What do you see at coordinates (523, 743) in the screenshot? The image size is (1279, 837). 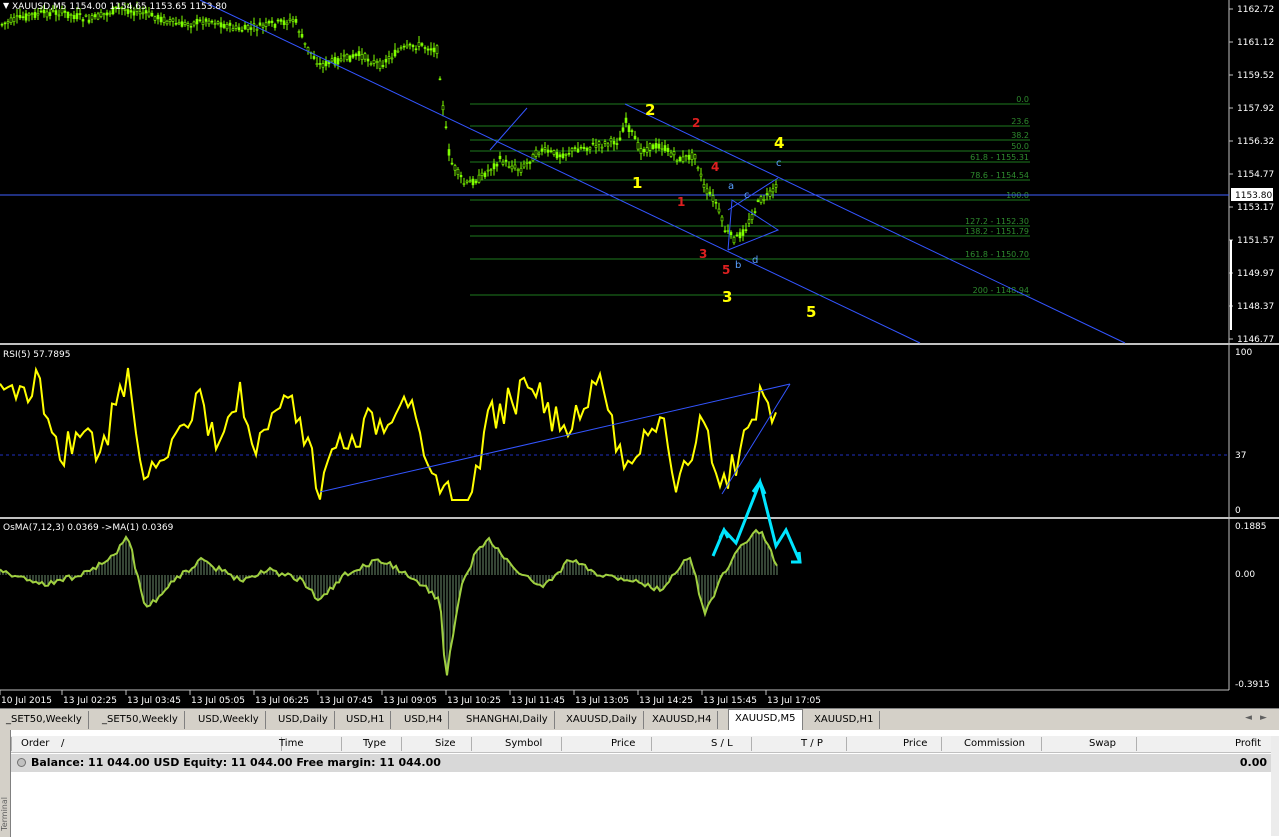 I see `column-header: Symbol` at bounding box center [523, 743].